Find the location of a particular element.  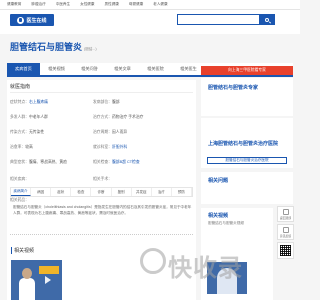

qr-code is located at coordinates (285, 250).